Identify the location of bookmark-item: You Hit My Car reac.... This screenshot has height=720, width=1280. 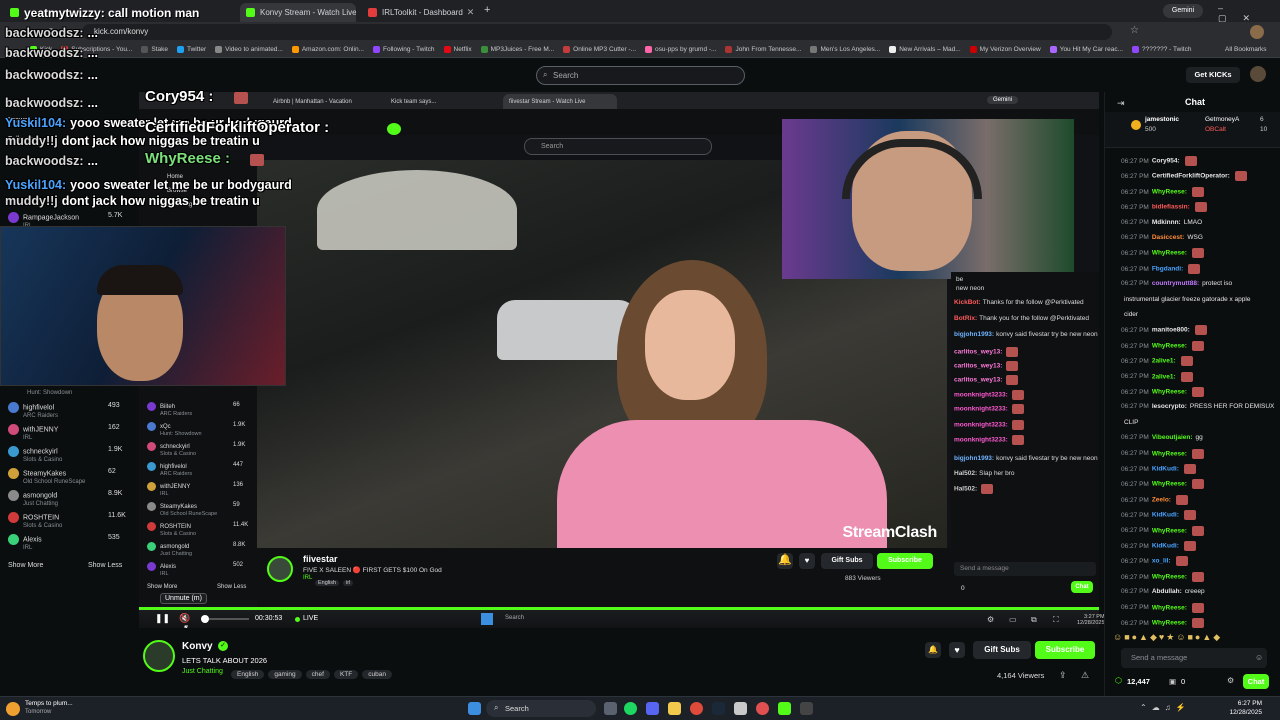
(1086, 49).